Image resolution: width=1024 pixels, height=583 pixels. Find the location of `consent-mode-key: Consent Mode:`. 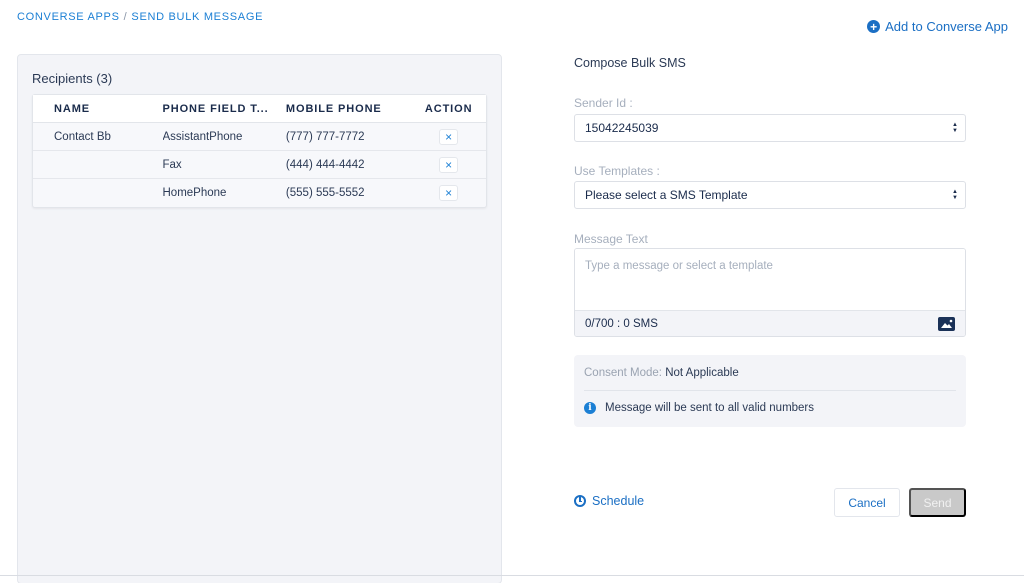

consent-mode-key: Consent Mode: is located at coordinates (623, 373).